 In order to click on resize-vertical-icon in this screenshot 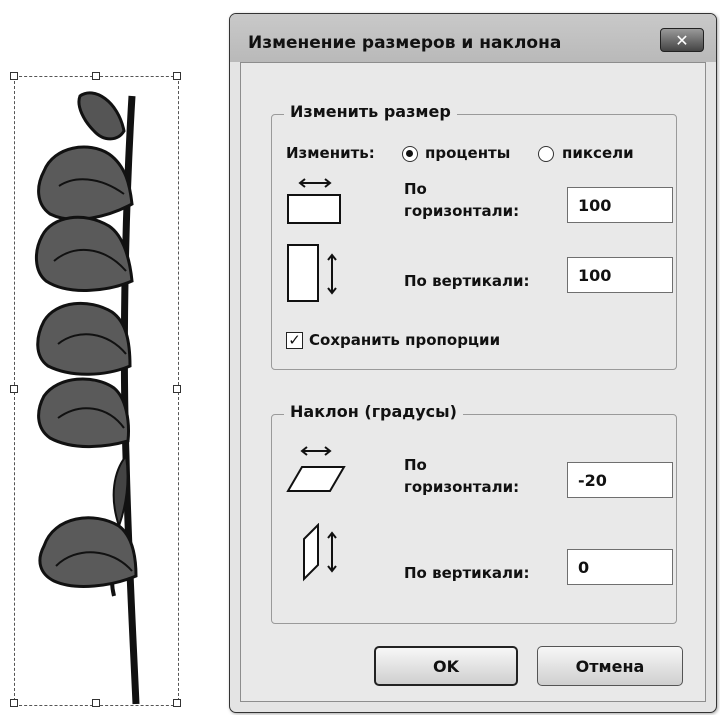, I will do `click(312, 273)`.